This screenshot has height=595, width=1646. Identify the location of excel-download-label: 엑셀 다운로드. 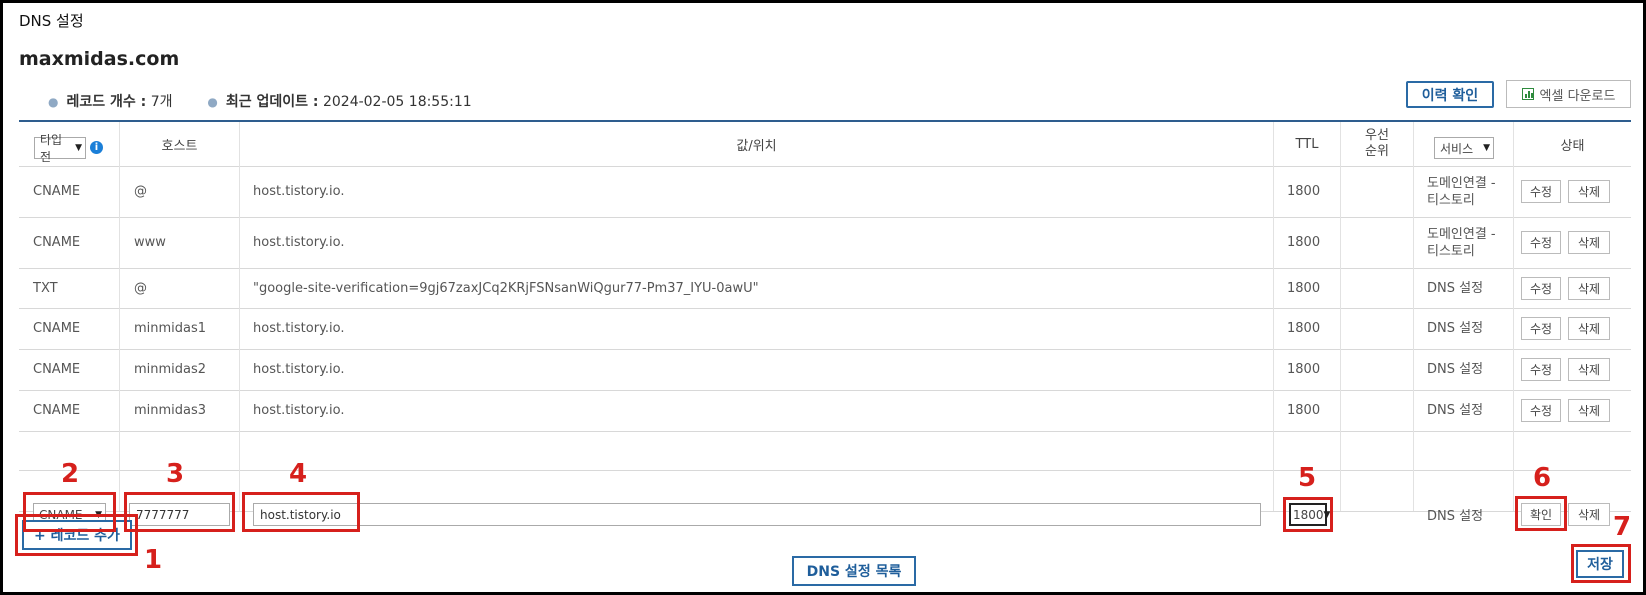
(1577, 96).